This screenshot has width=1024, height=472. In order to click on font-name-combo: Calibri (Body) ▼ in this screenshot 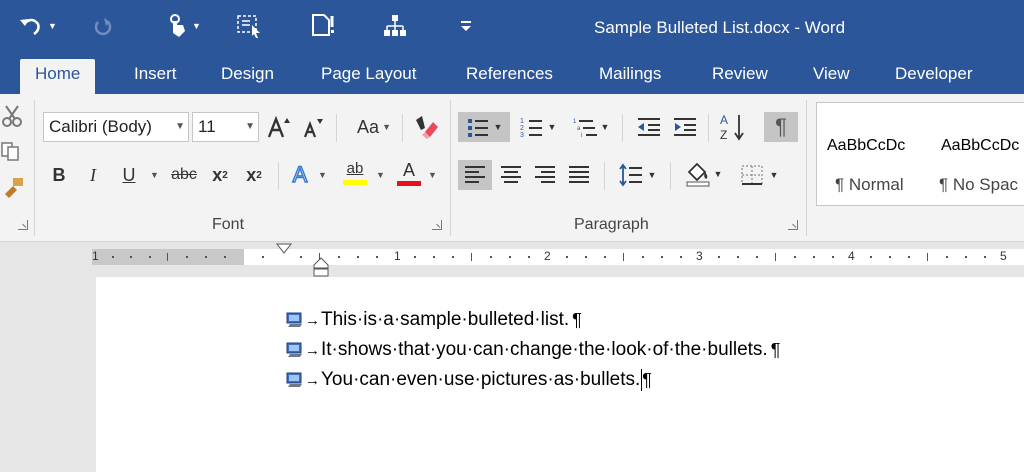, I will do `click(116, 127)`.